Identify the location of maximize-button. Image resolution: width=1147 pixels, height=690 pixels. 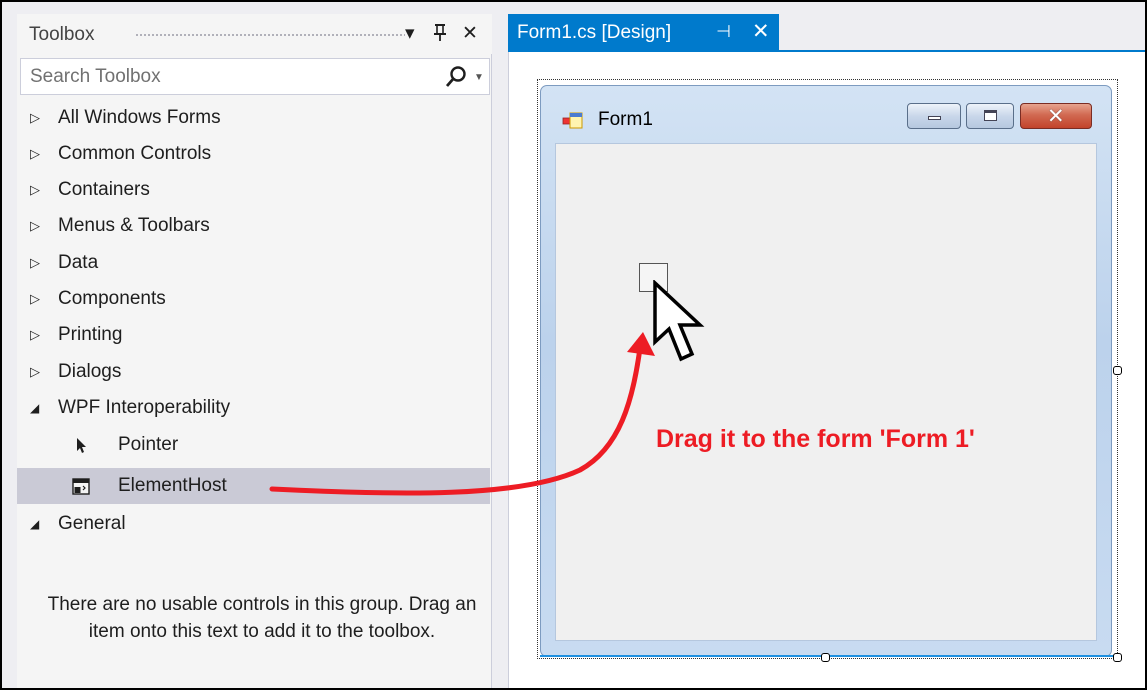
(990, 116).